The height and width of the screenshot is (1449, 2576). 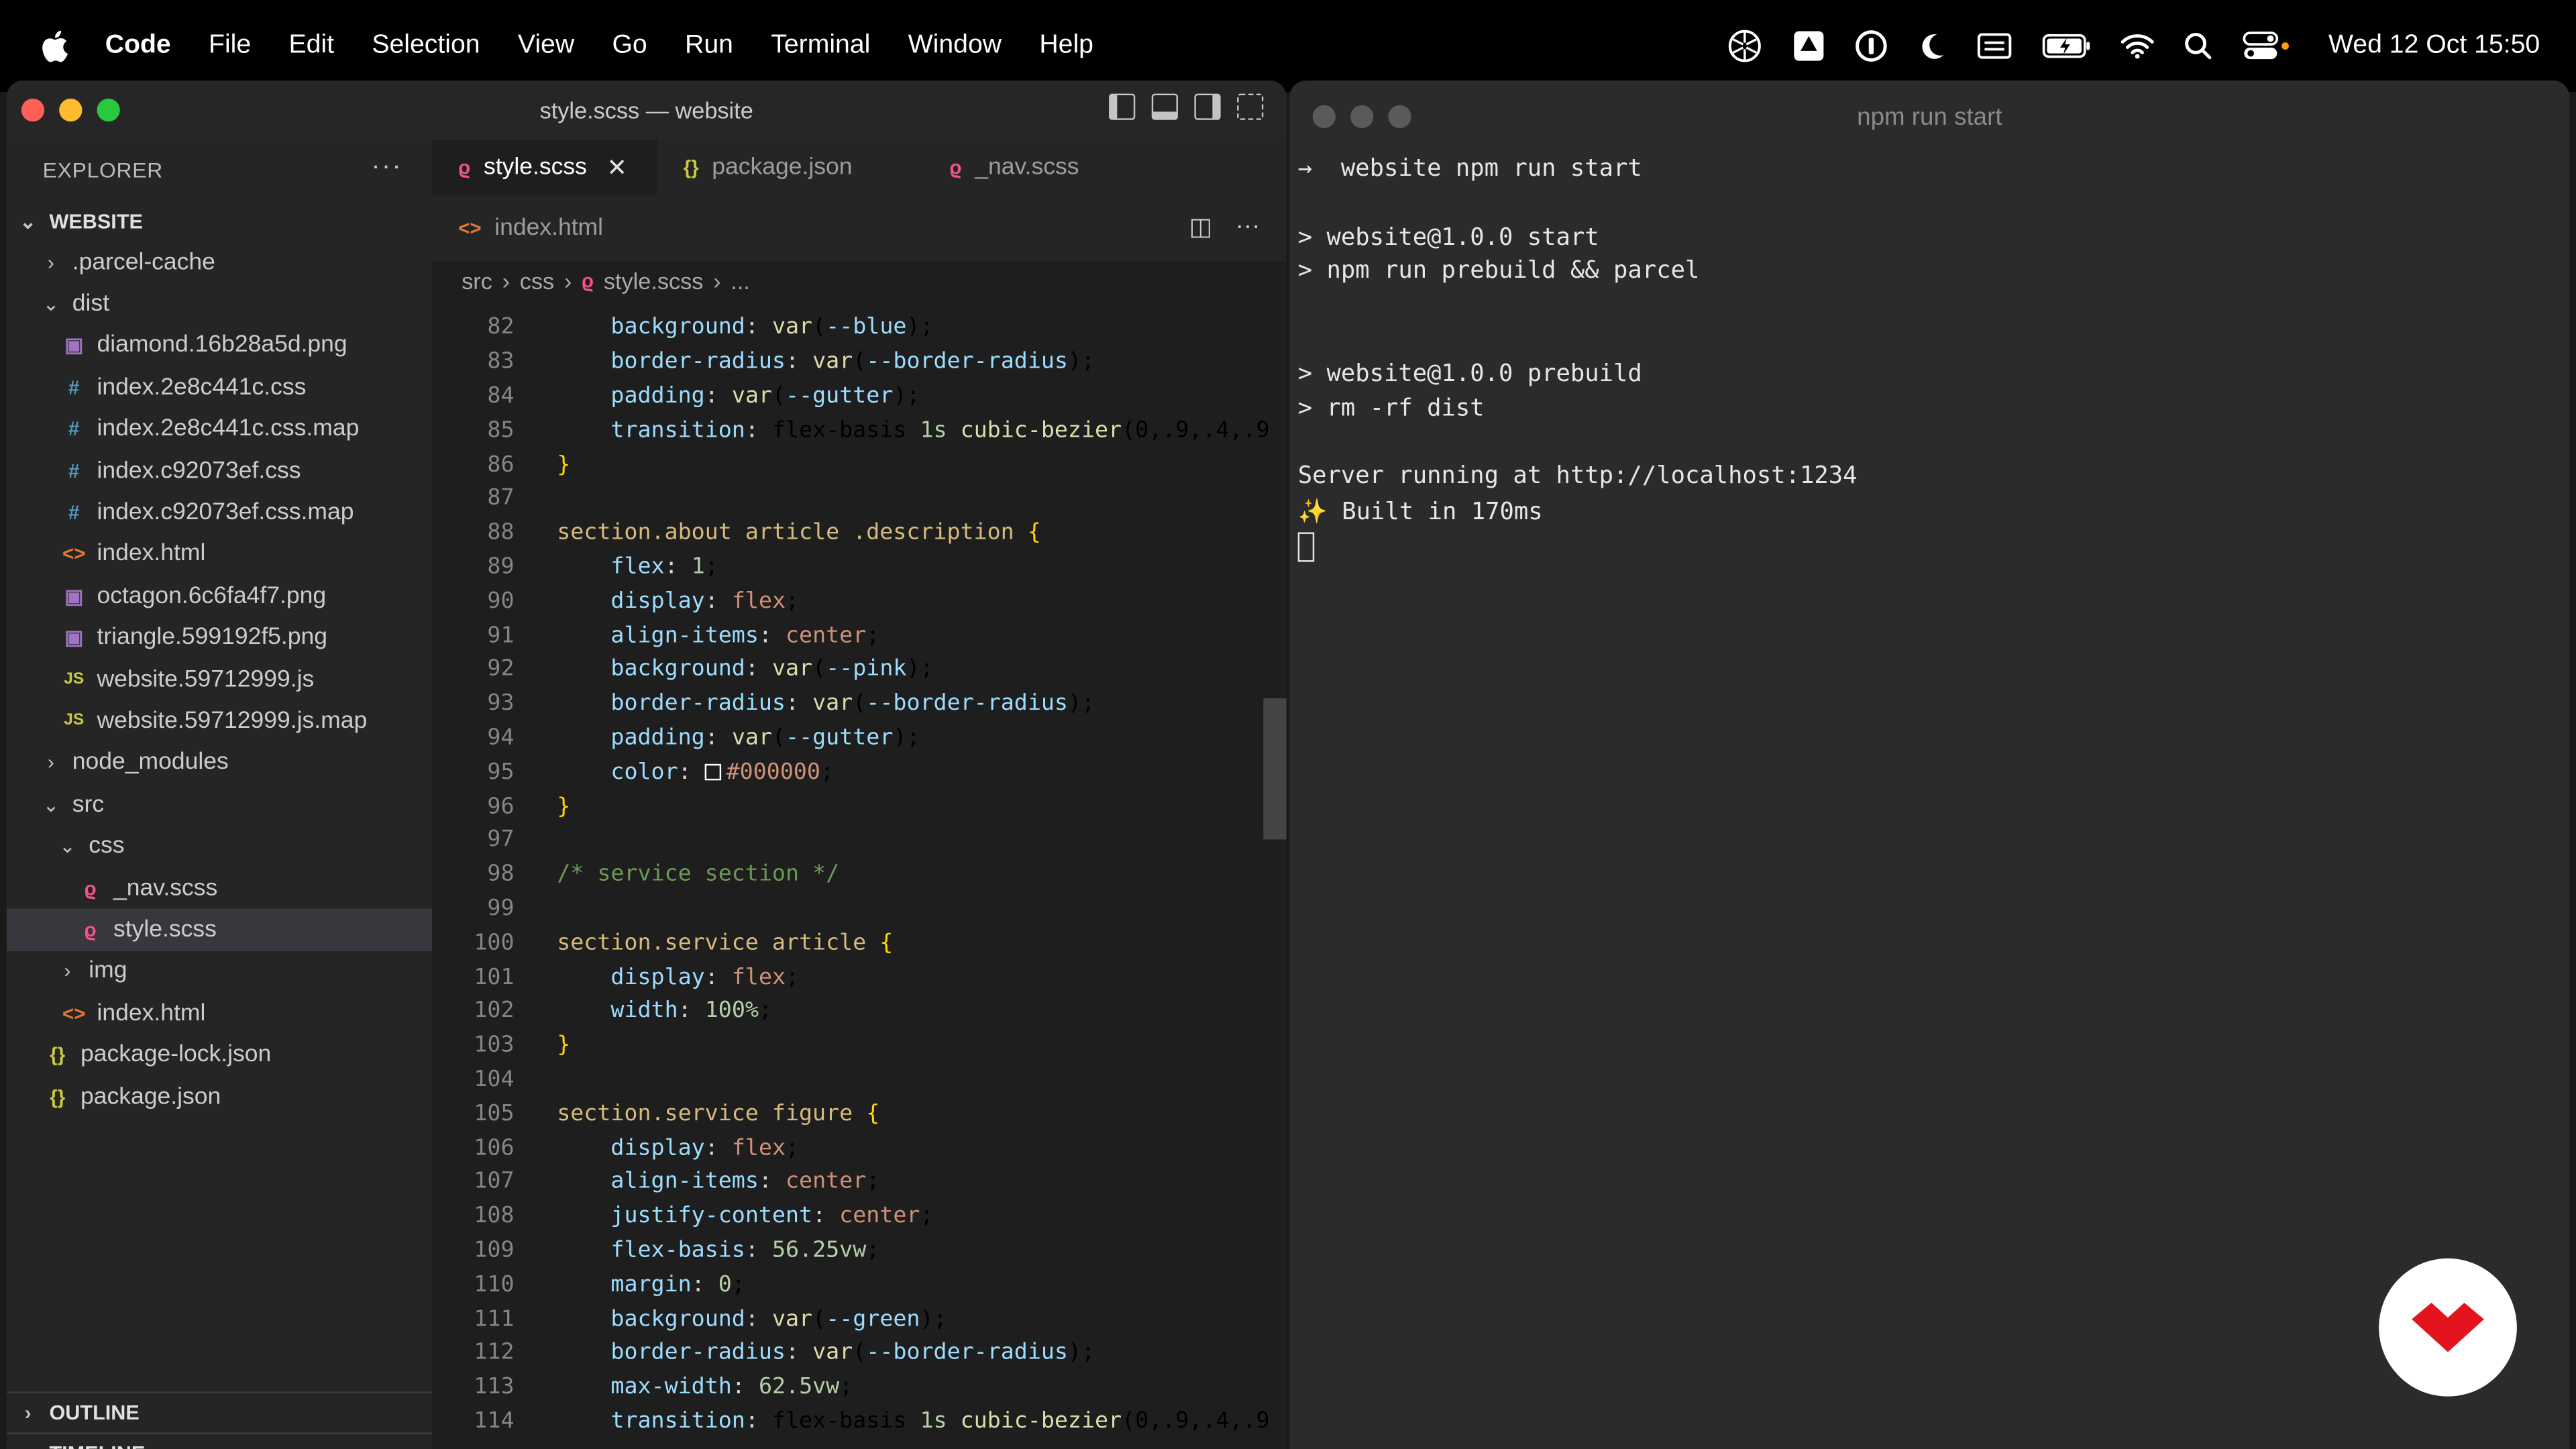 I want to click on close-tab-icon: ✕, so click(x=616, y=167).